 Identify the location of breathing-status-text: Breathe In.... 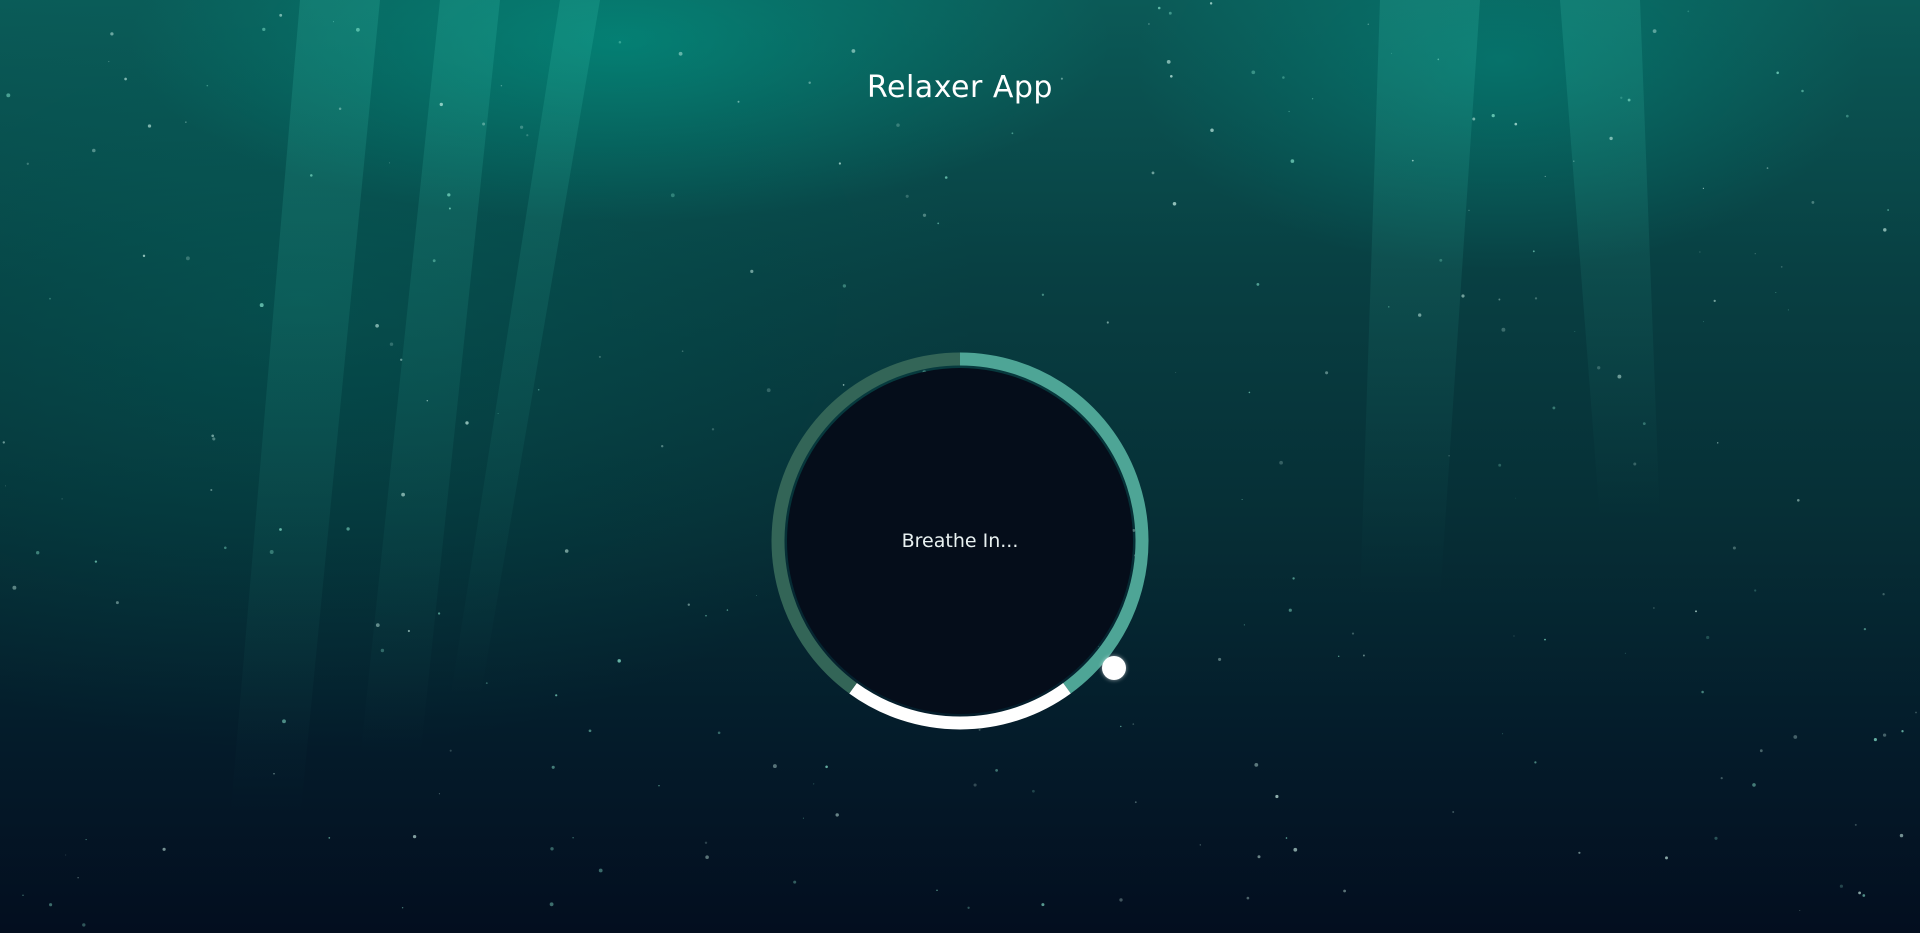
(960, 541).